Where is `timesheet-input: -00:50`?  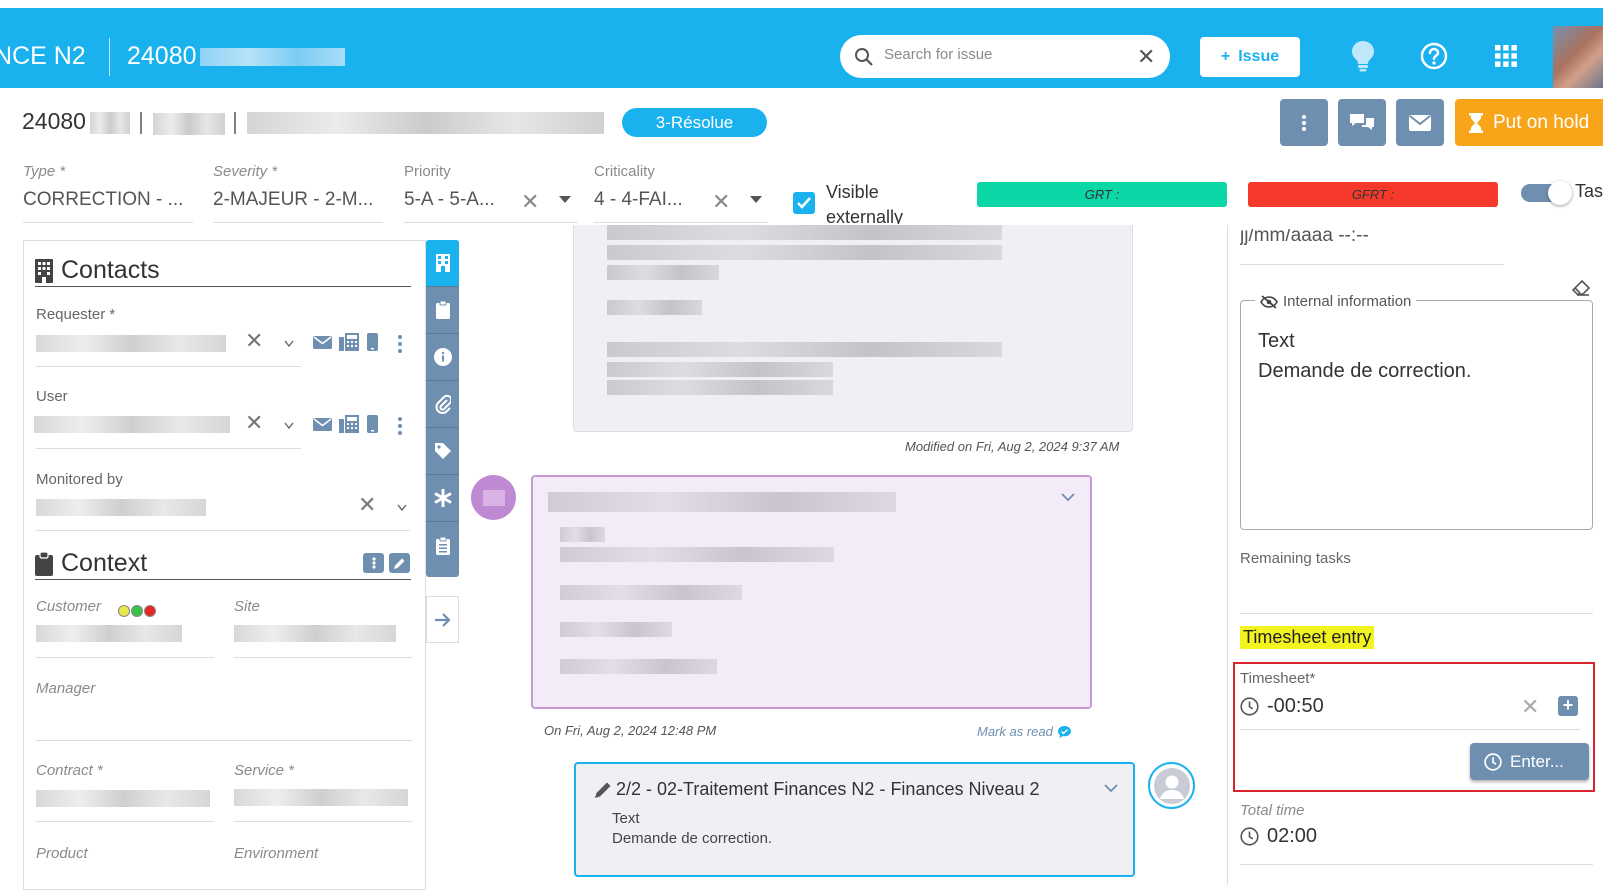 timesheet-input: -00:50 is located at coordinates (1282, 706).